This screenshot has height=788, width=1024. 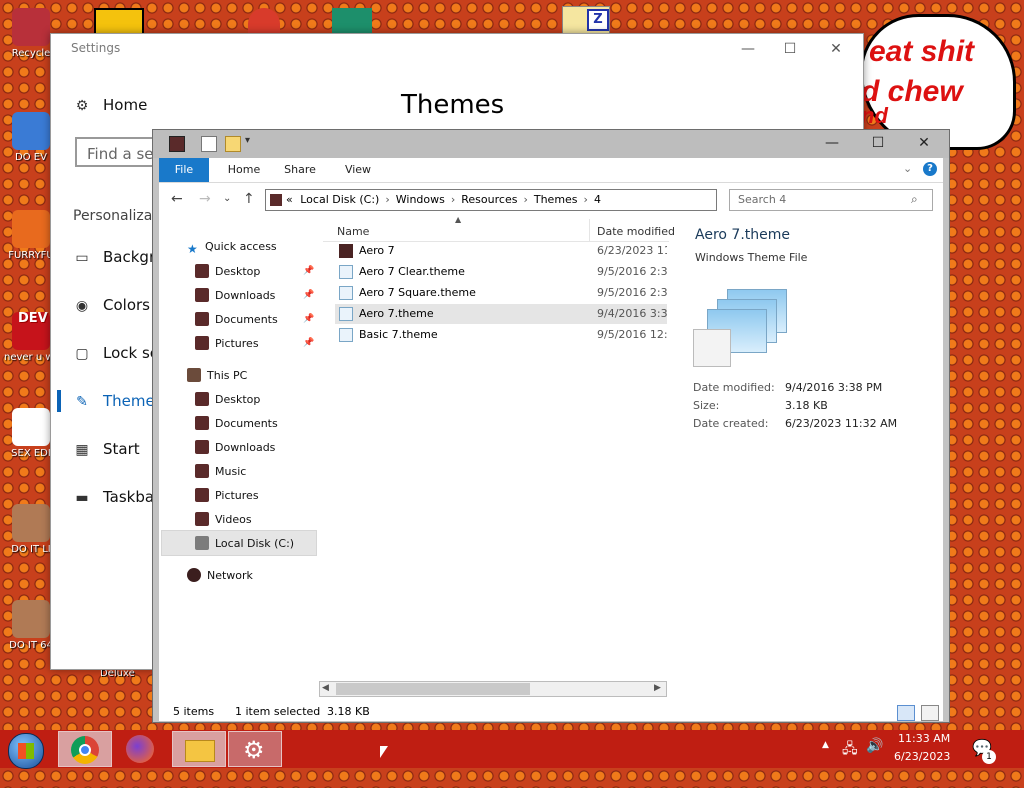 What do you see at coordinates (192, 249) in the screenshot?
I see `star-icon: ★` at bounding box center [192, 249].